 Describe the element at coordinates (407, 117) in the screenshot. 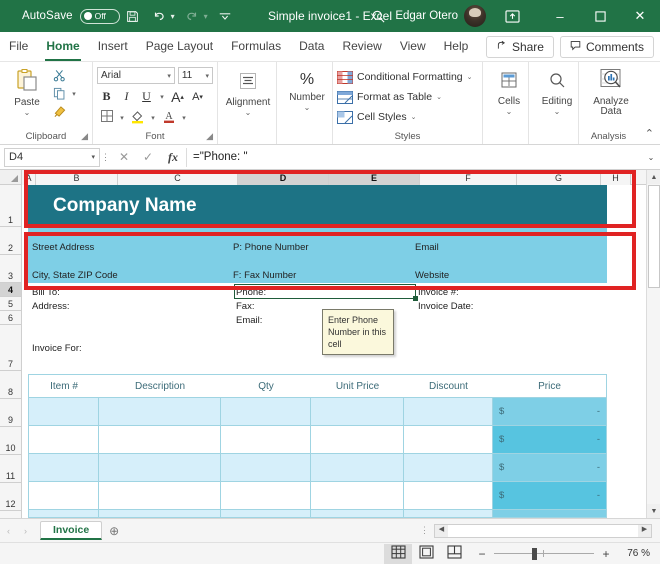

I see `cell-styles-button: Cell Styles ⌄` at that location.